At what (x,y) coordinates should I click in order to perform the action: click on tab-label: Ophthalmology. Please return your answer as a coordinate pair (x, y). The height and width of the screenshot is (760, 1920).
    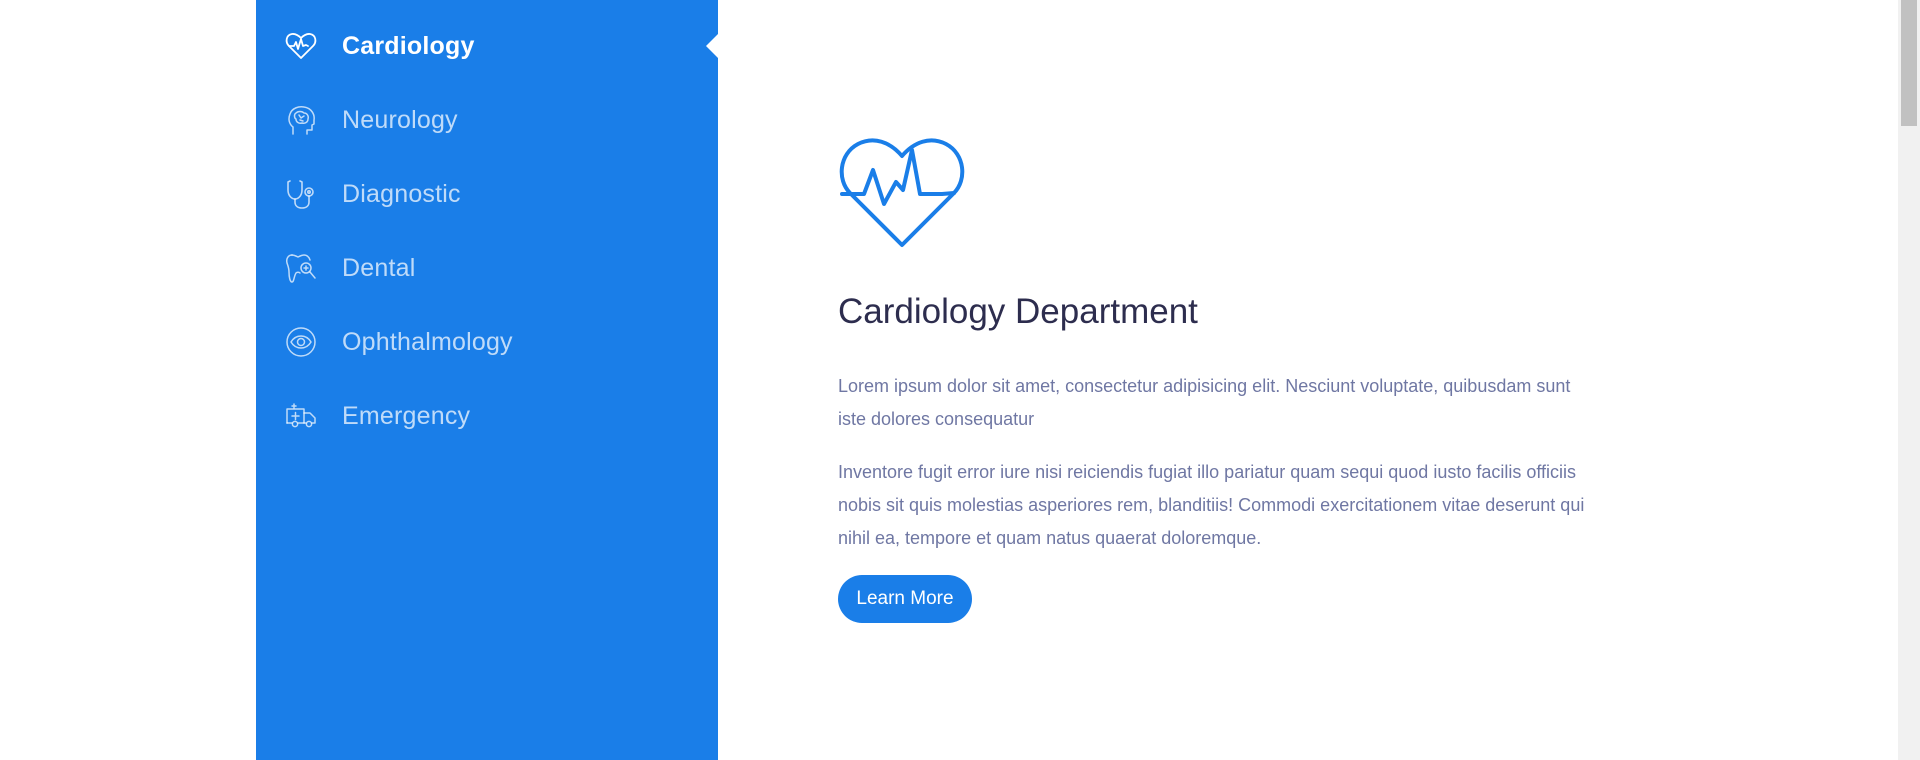
    Looking at the image, I should click on (427, 341).